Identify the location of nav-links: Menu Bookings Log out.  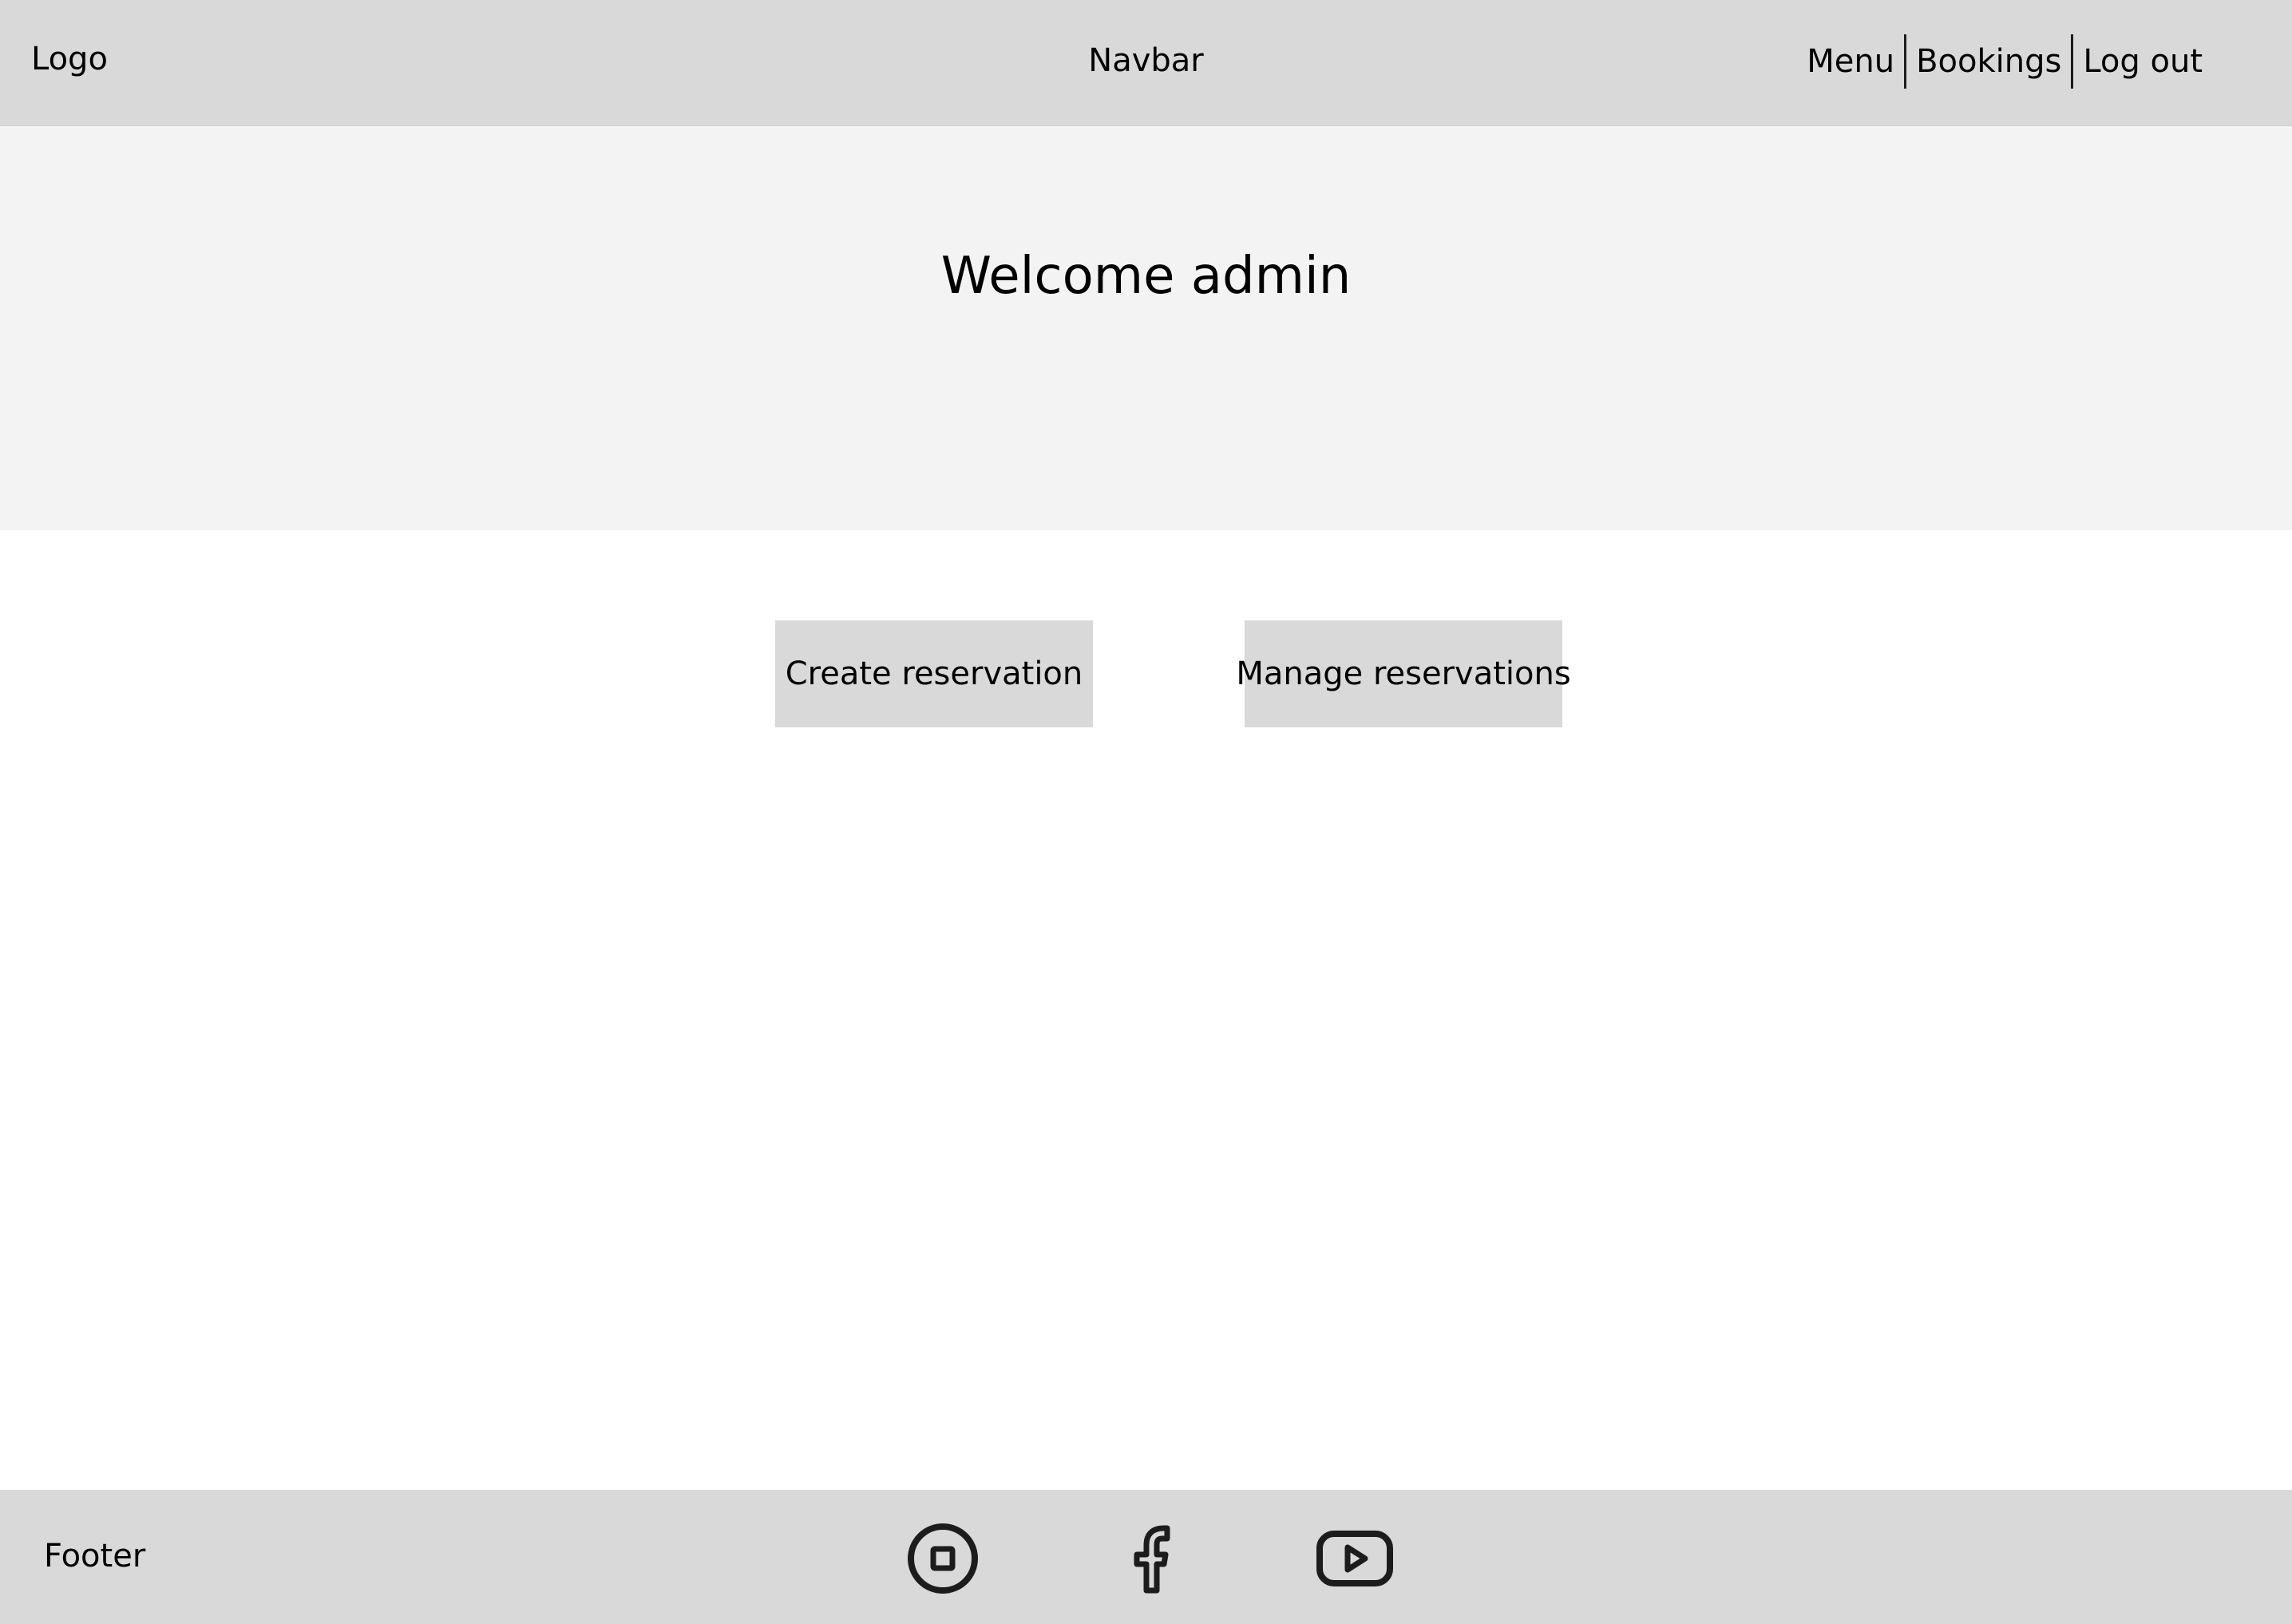
(2004, 61).